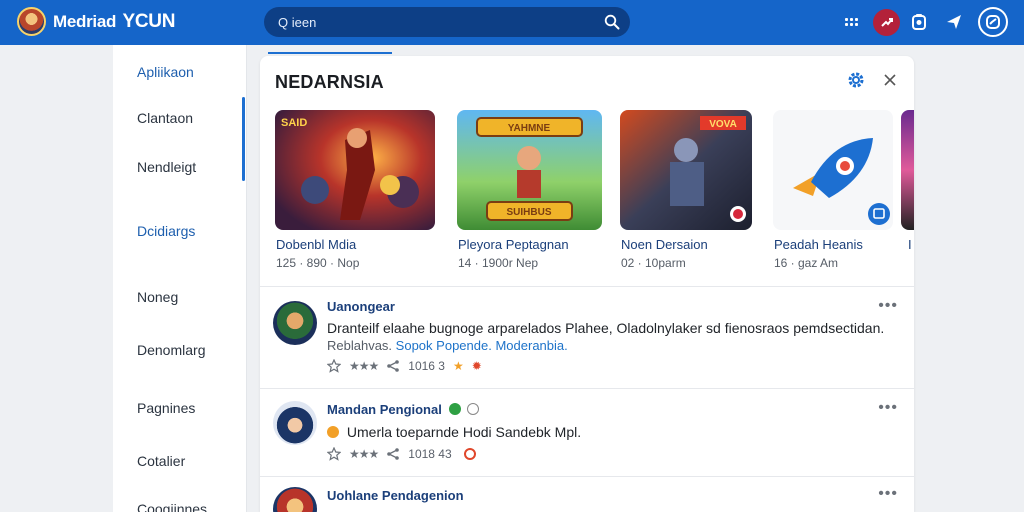  What do you see at coordinates (355, 170) in the screenshot?
I see `card-thumbnail: SAID` at bounding box center [355, 170].